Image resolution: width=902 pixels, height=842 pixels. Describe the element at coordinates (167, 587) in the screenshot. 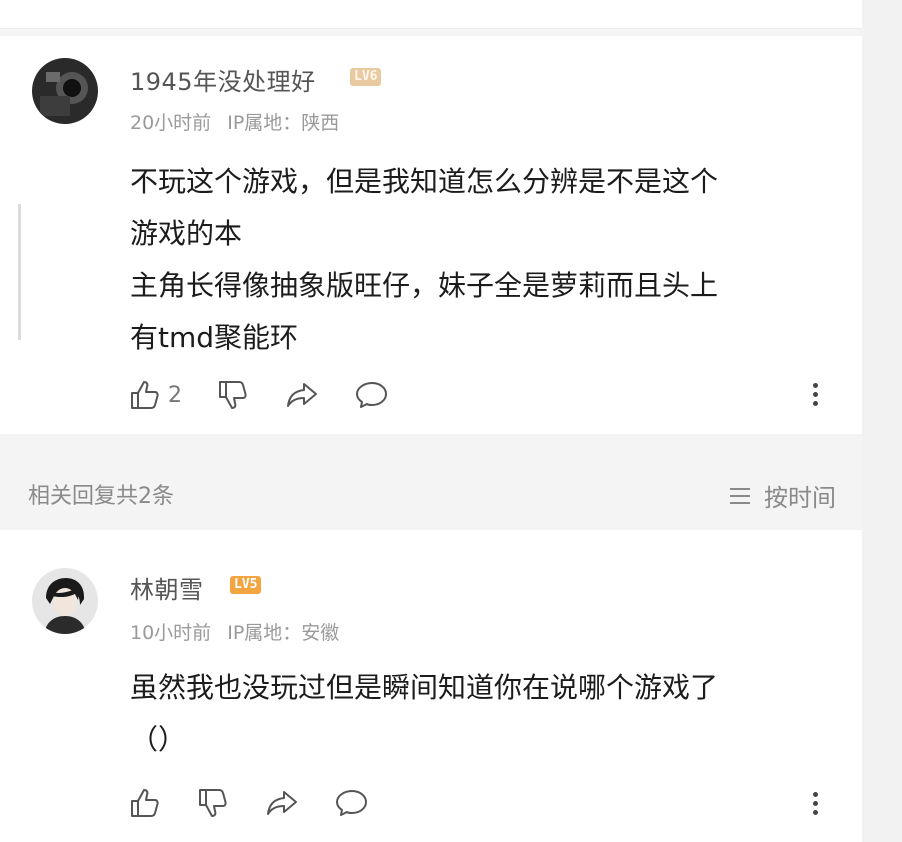

I see `username: 林朝雪` at that location.